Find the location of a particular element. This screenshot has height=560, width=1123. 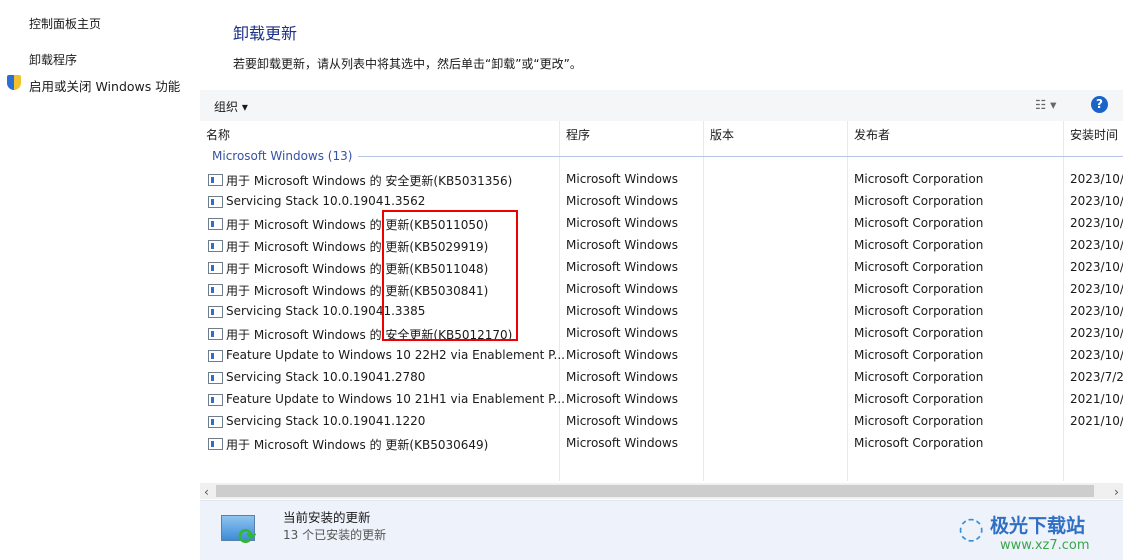

update-name: 用于 Microsoft Windows 的 更新(KB5030649) is located at coordinates (357, 445).